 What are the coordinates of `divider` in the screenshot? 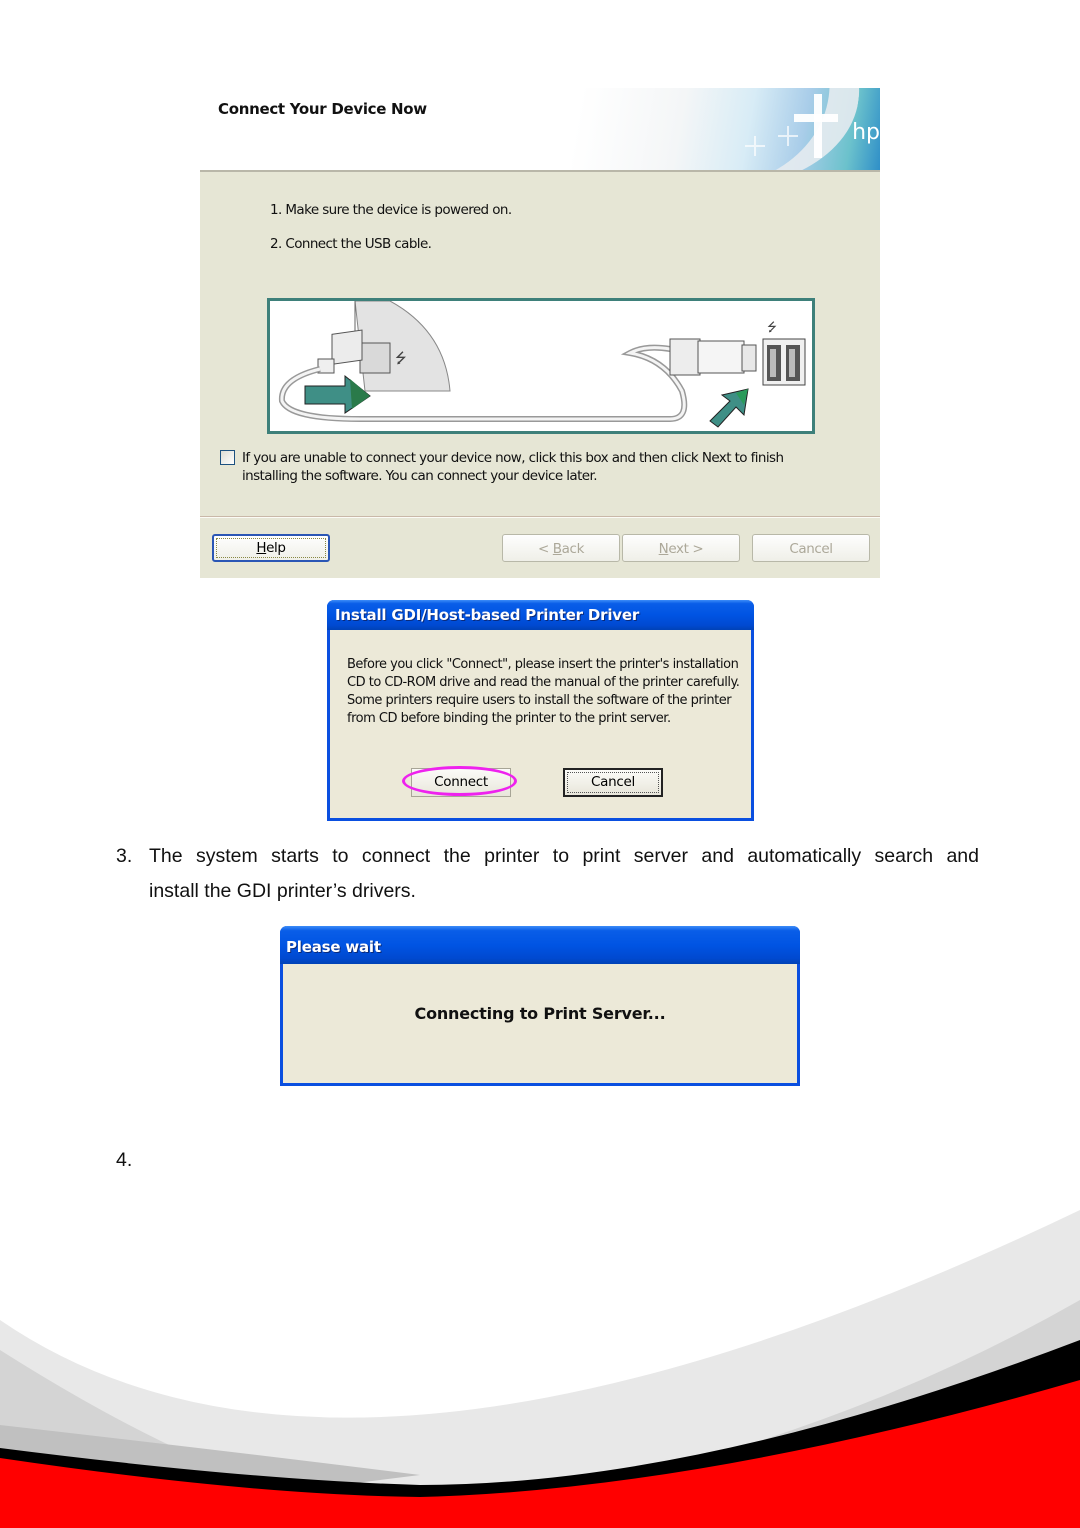 It's located at (540, 171).